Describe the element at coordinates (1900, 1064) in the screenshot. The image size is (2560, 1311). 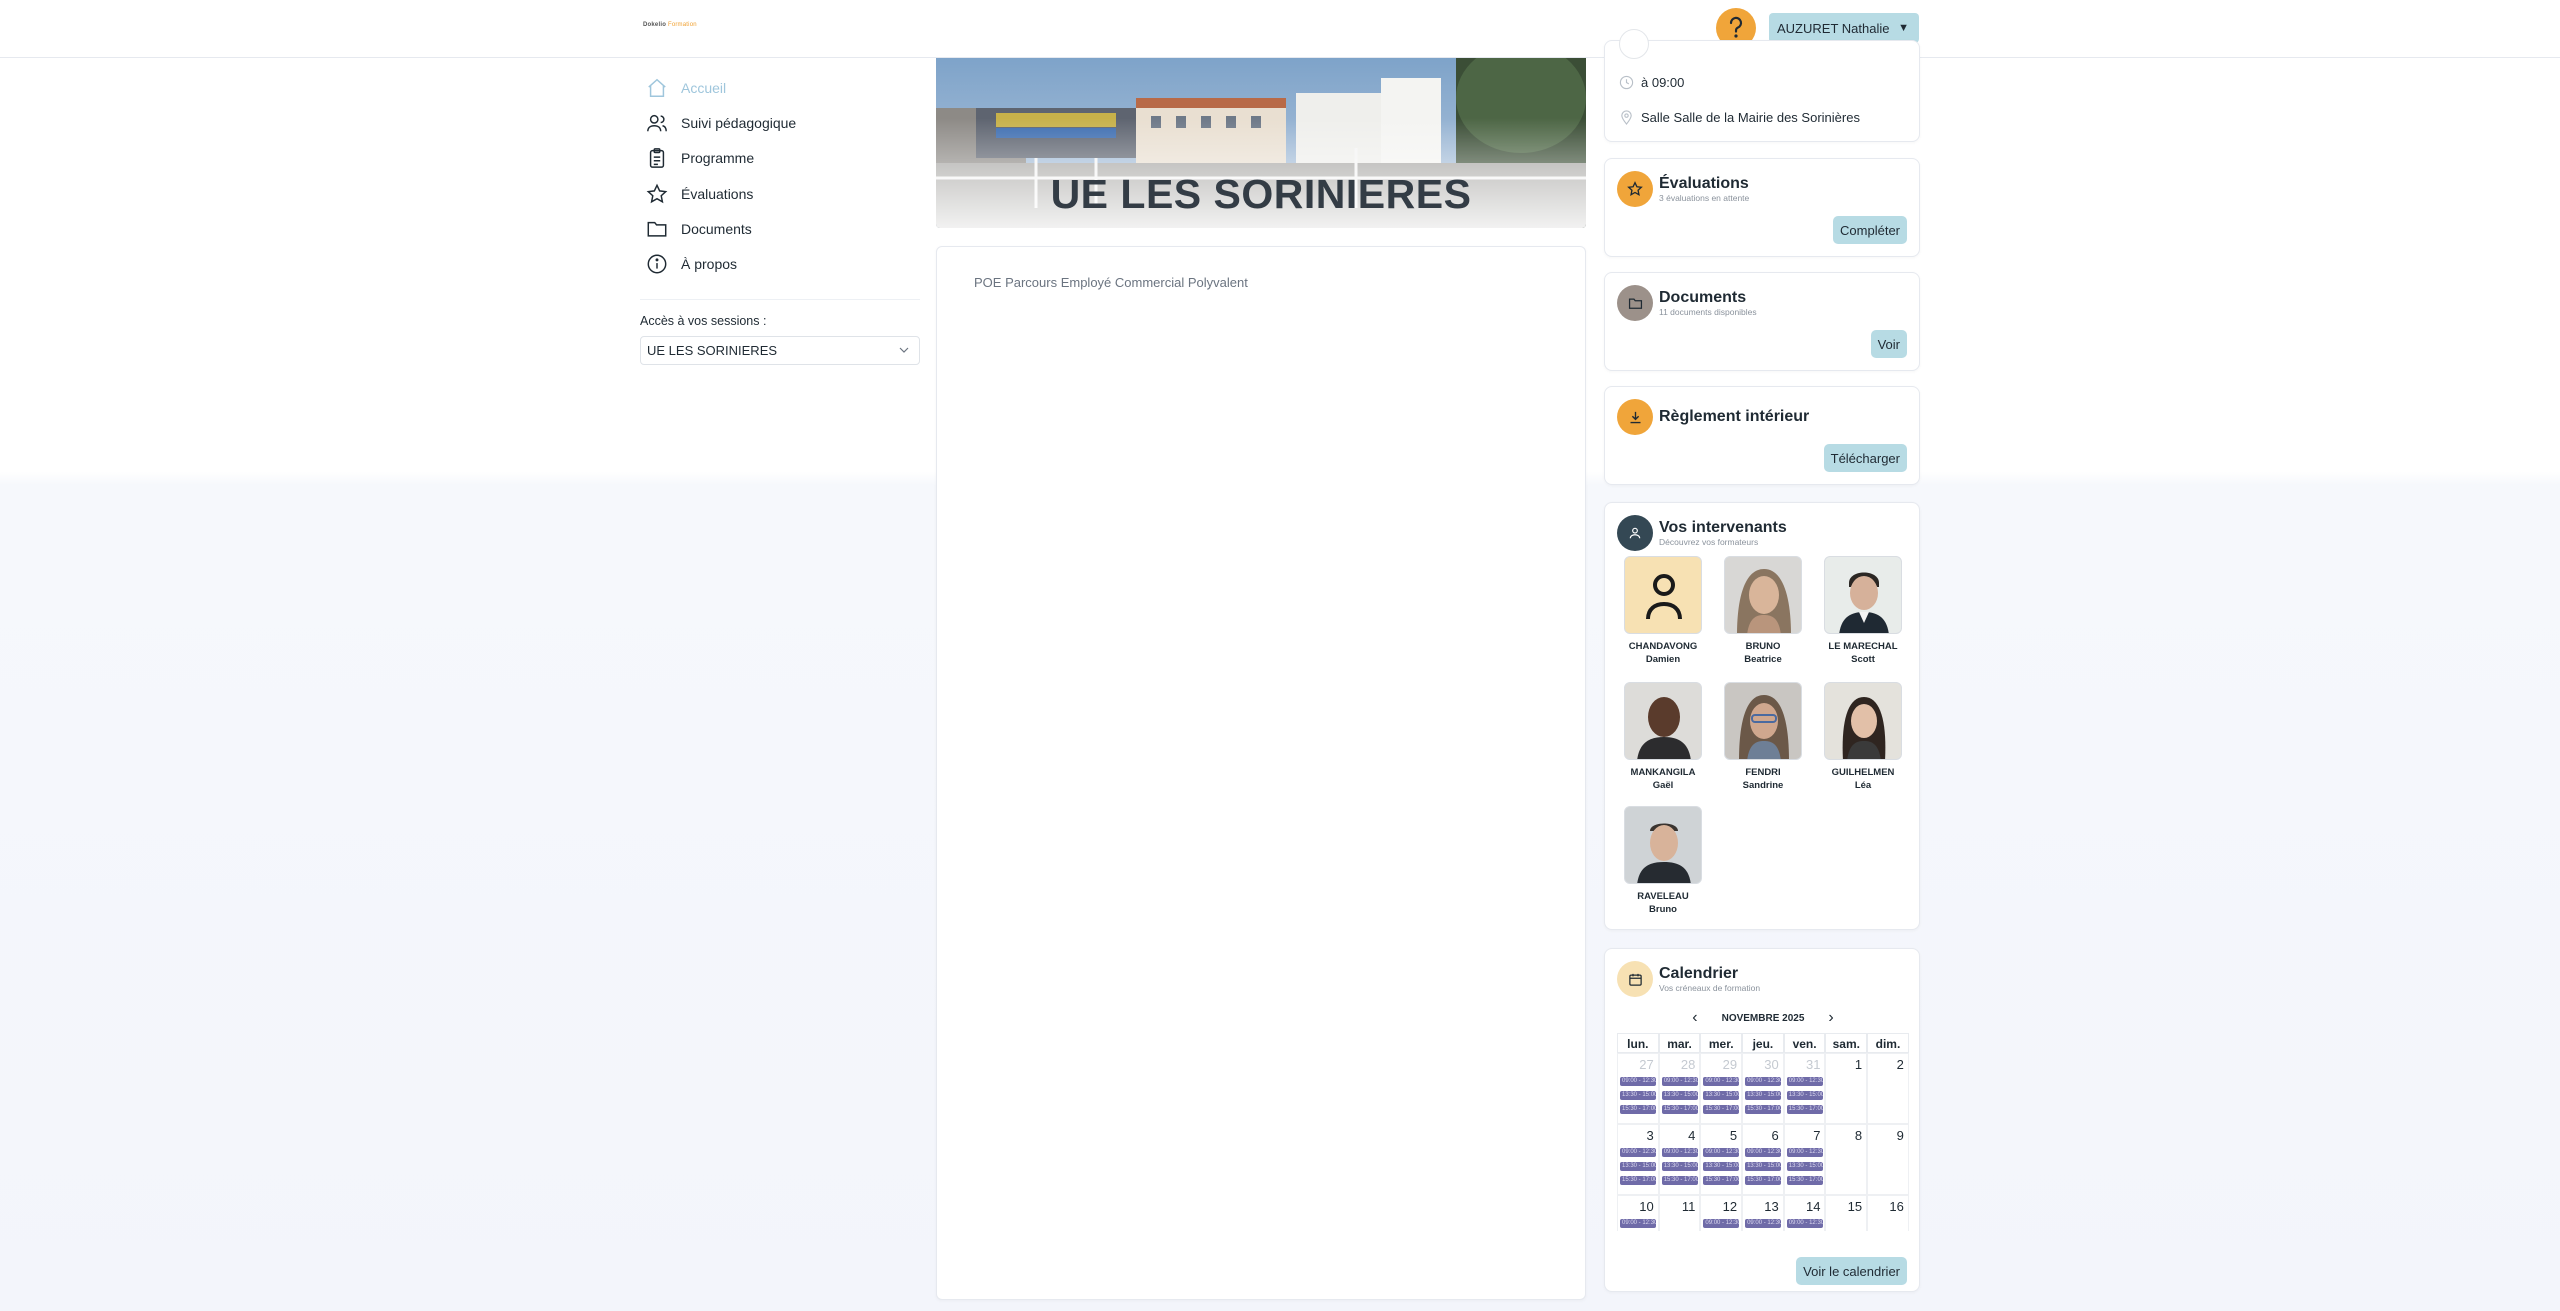
I see `day-number: 2` at that location.